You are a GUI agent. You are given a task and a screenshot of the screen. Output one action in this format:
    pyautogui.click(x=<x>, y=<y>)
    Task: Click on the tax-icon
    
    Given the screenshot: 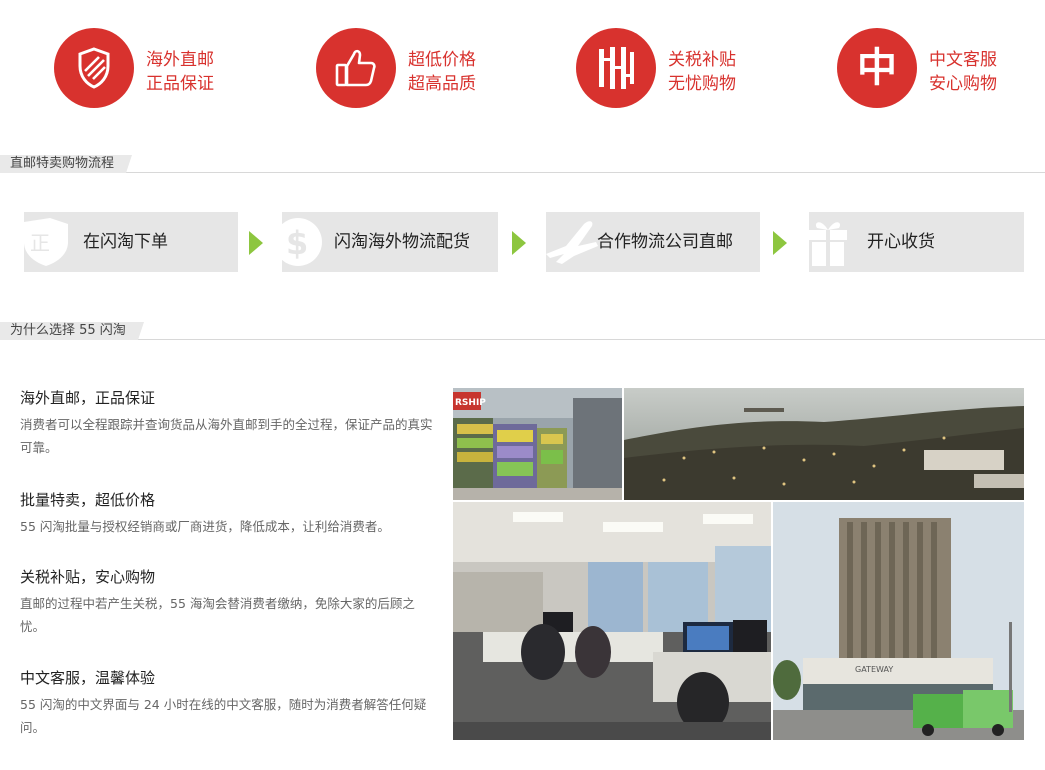 What is the action you would take?
    pyautogui.click(x=616, y=68)
    